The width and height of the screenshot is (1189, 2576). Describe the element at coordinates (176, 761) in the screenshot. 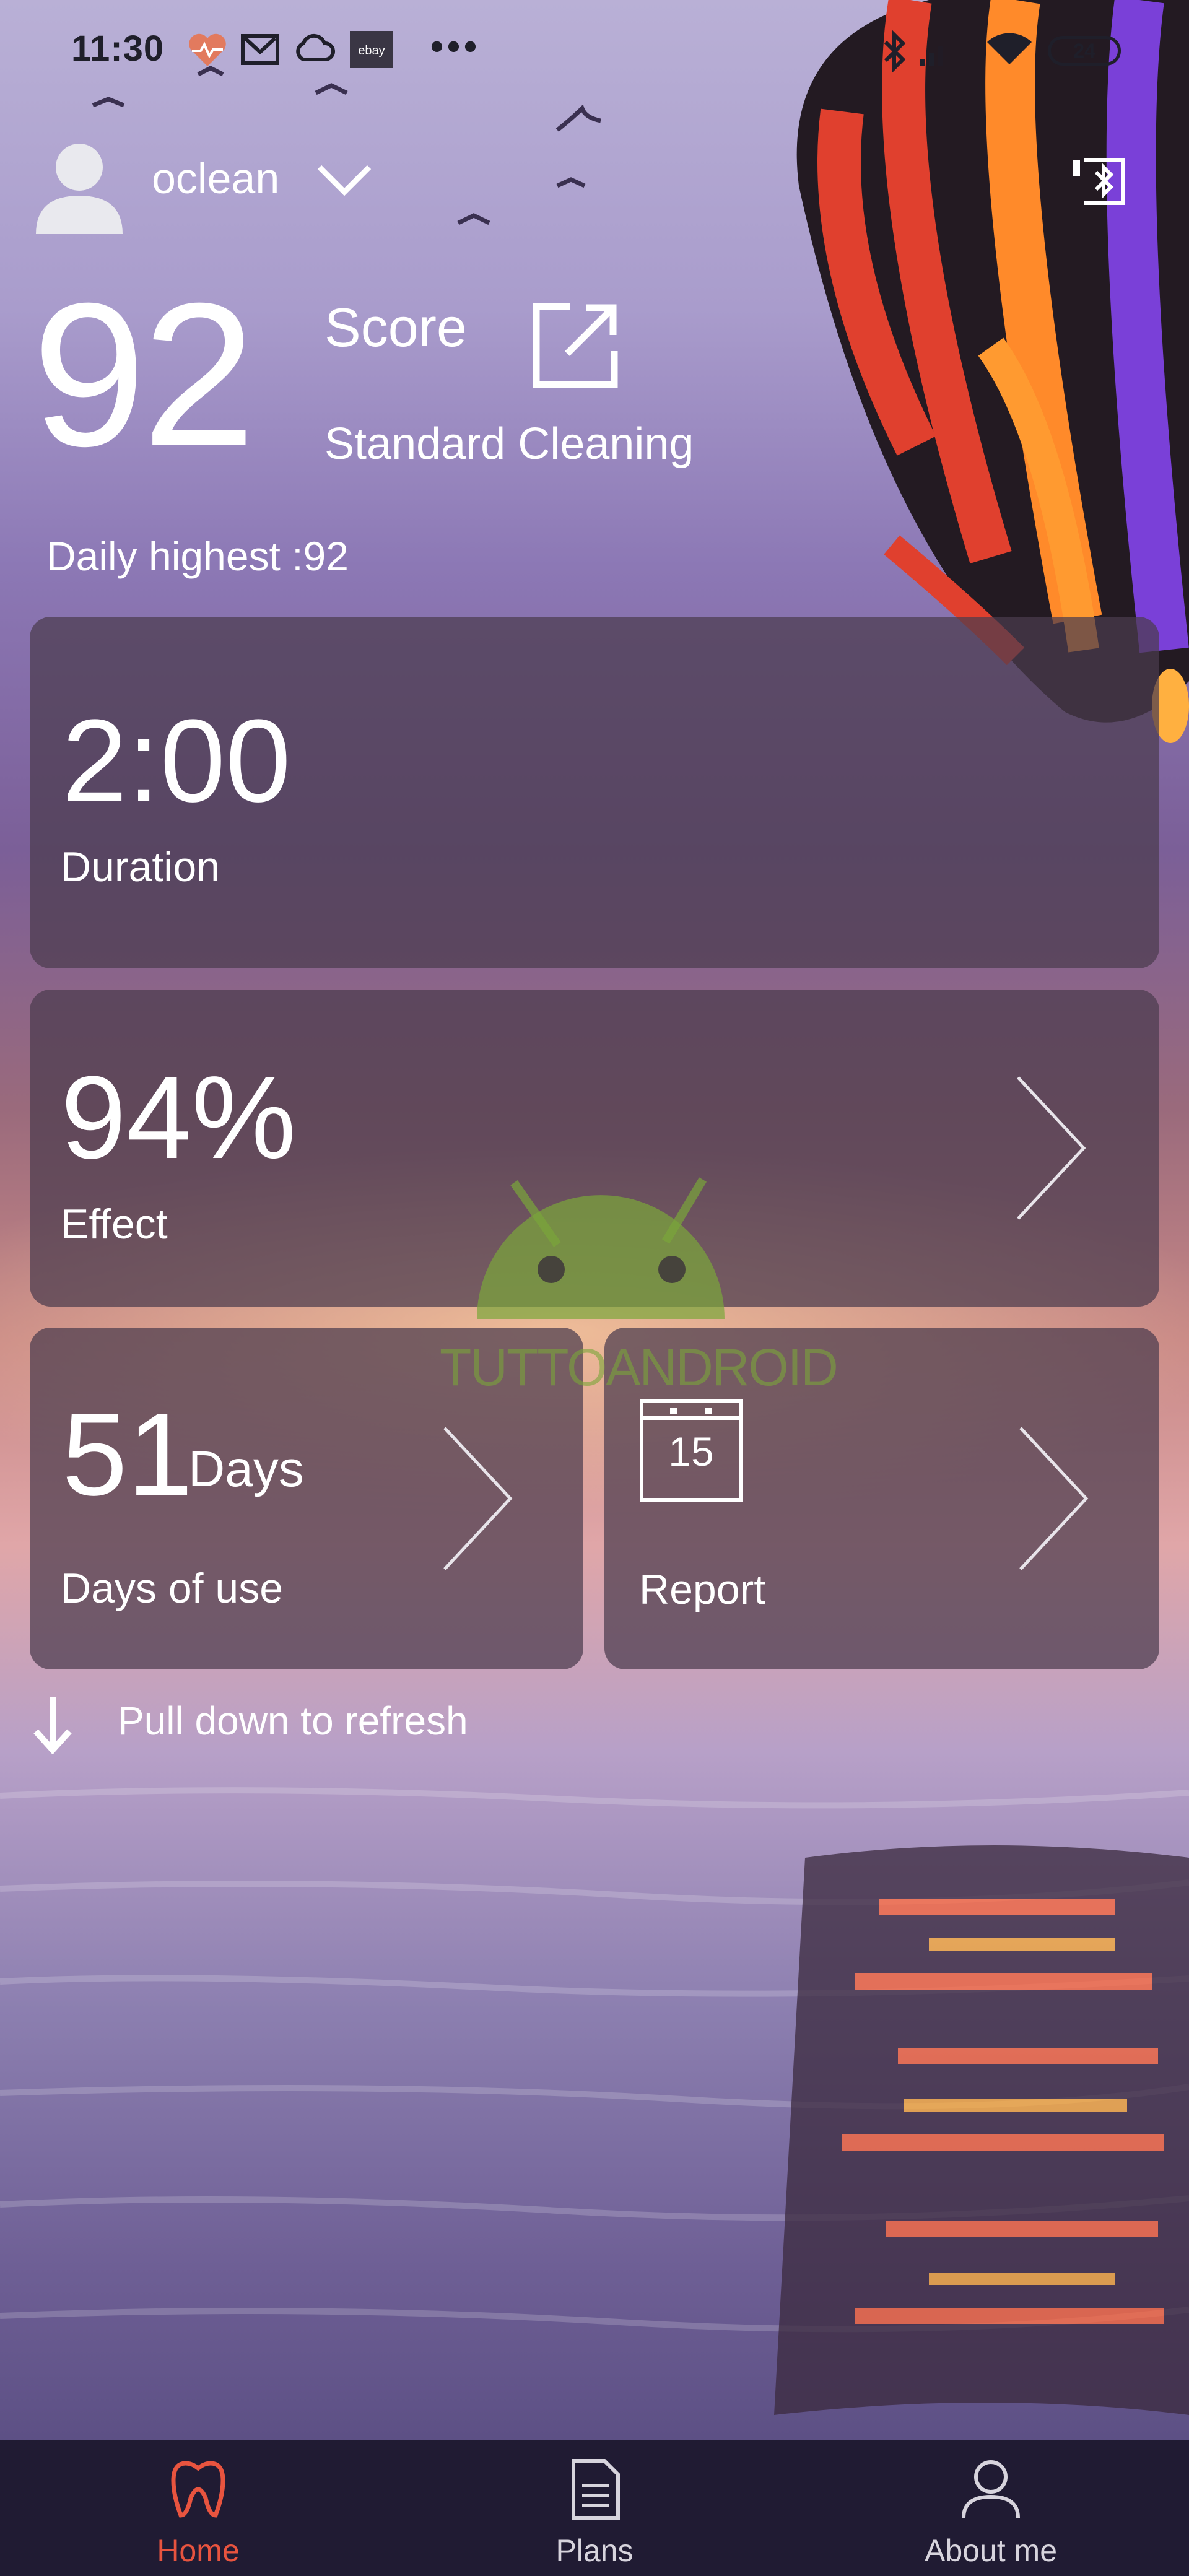

I see `duration-value: 2:00` at that location.